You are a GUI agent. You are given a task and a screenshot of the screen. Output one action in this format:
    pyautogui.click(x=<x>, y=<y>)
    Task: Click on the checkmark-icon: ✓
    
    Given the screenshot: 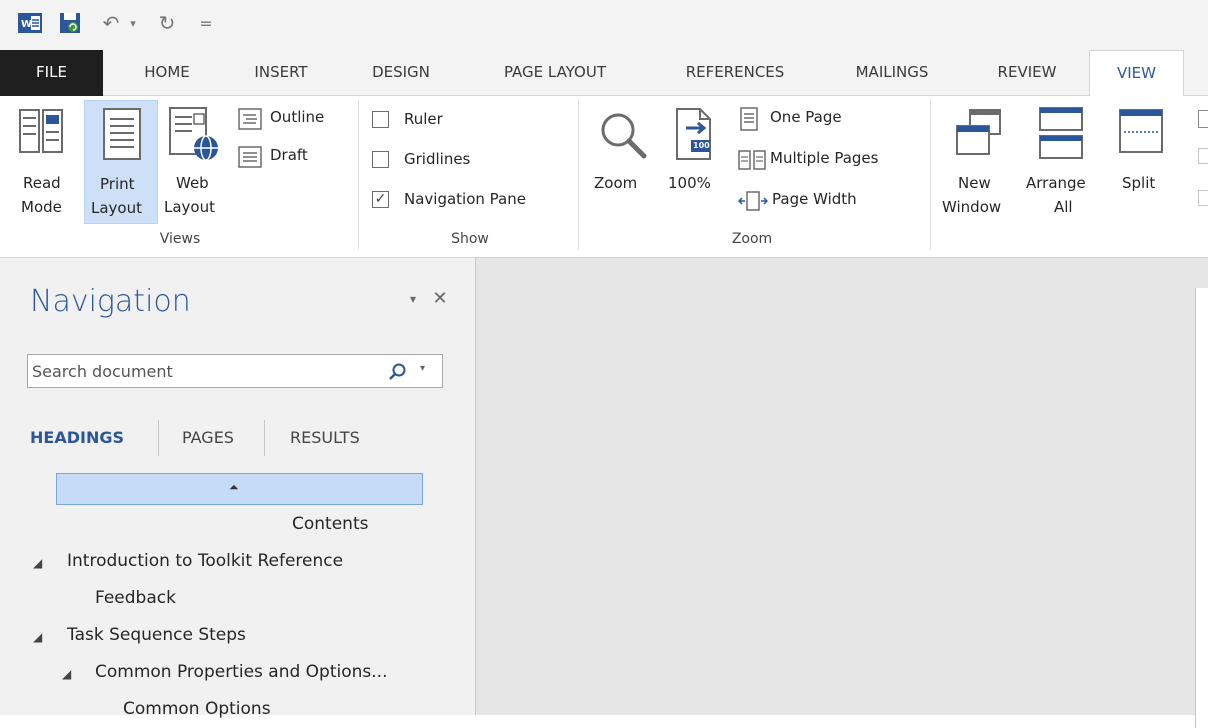 What is the action you would take?
    pyautogui.click(x=380, y=199)
    